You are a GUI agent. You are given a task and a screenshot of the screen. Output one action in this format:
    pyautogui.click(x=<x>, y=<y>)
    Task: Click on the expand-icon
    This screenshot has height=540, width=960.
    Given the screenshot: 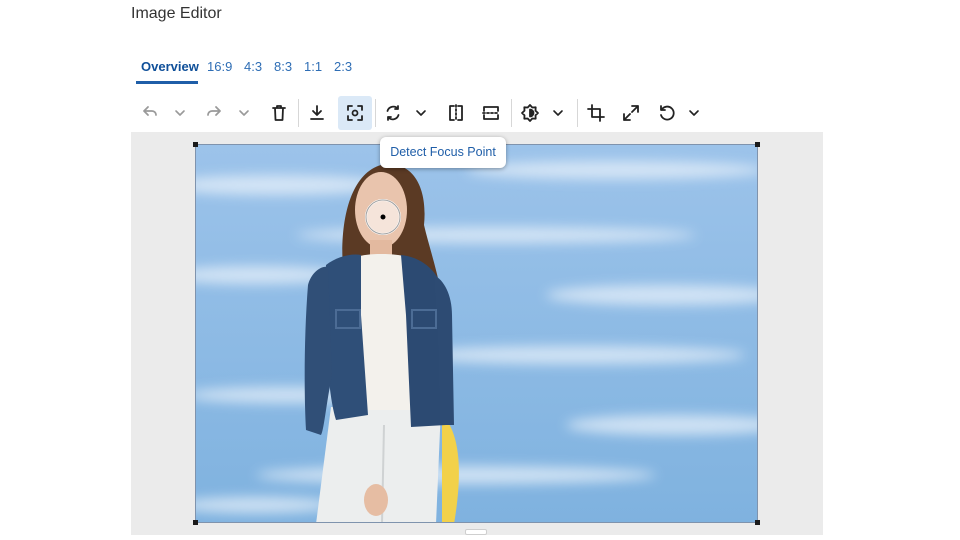 What is the action you would take?
    pyautogui.click(x=631, y=113)
    